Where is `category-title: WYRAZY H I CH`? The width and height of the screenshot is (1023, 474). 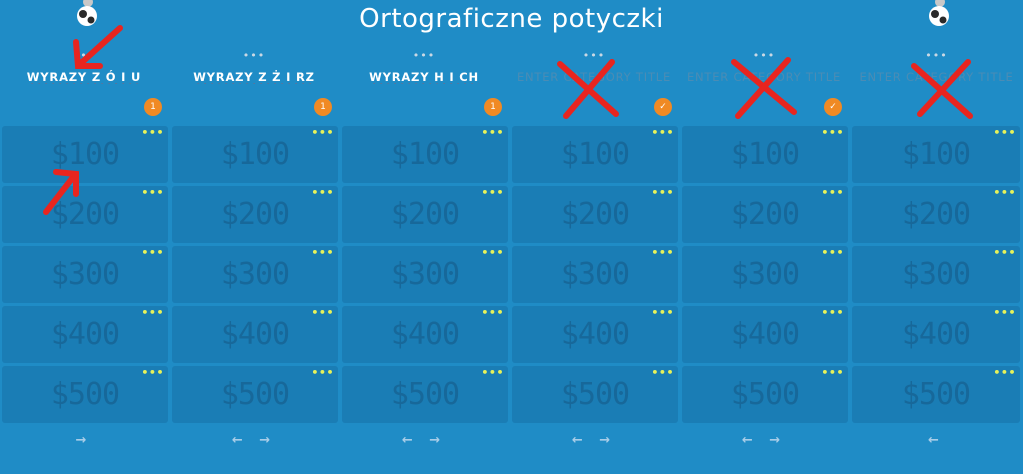 category-title: WYRAZY H I CH is located at coordinates (424, 77).